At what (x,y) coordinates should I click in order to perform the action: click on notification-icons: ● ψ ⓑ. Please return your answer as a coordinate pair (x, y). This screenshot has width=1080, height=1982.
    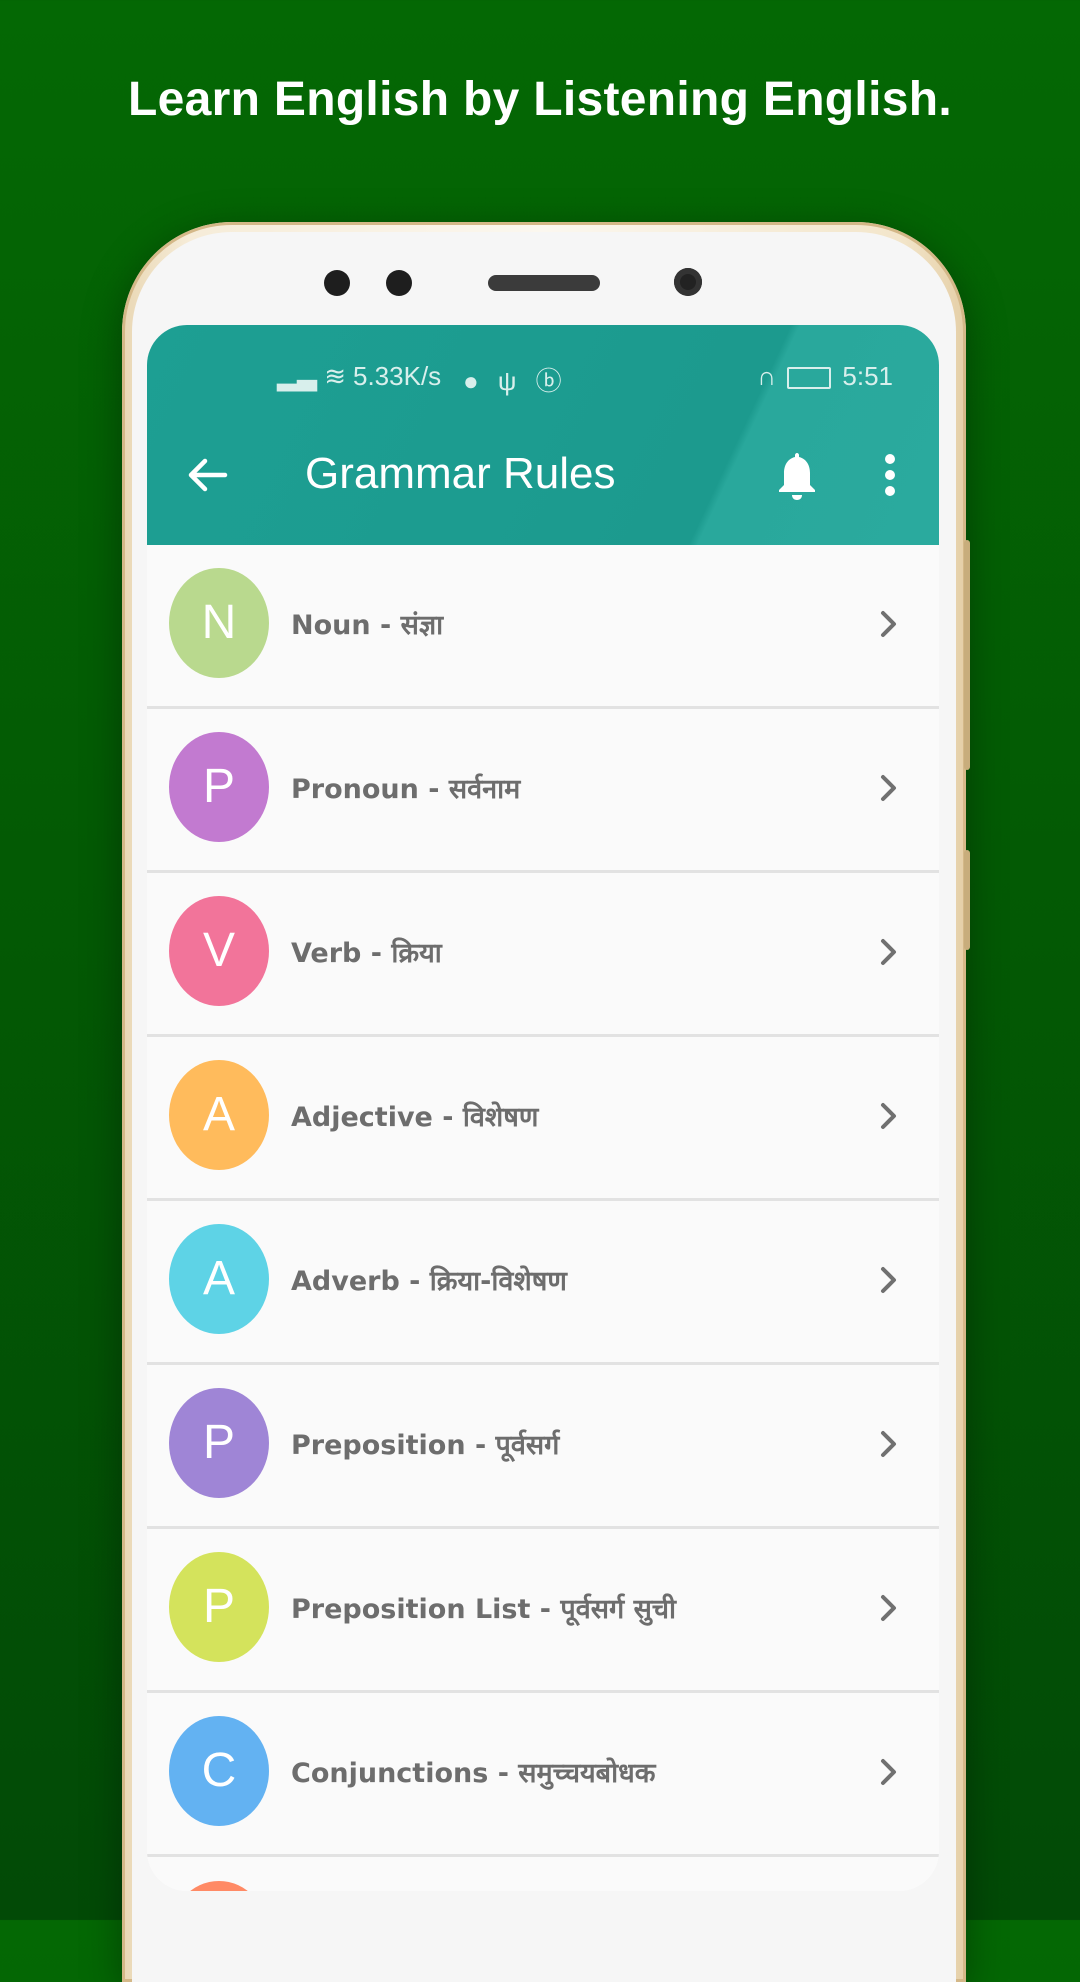
    Looking at the image, I should click on (515, 381).